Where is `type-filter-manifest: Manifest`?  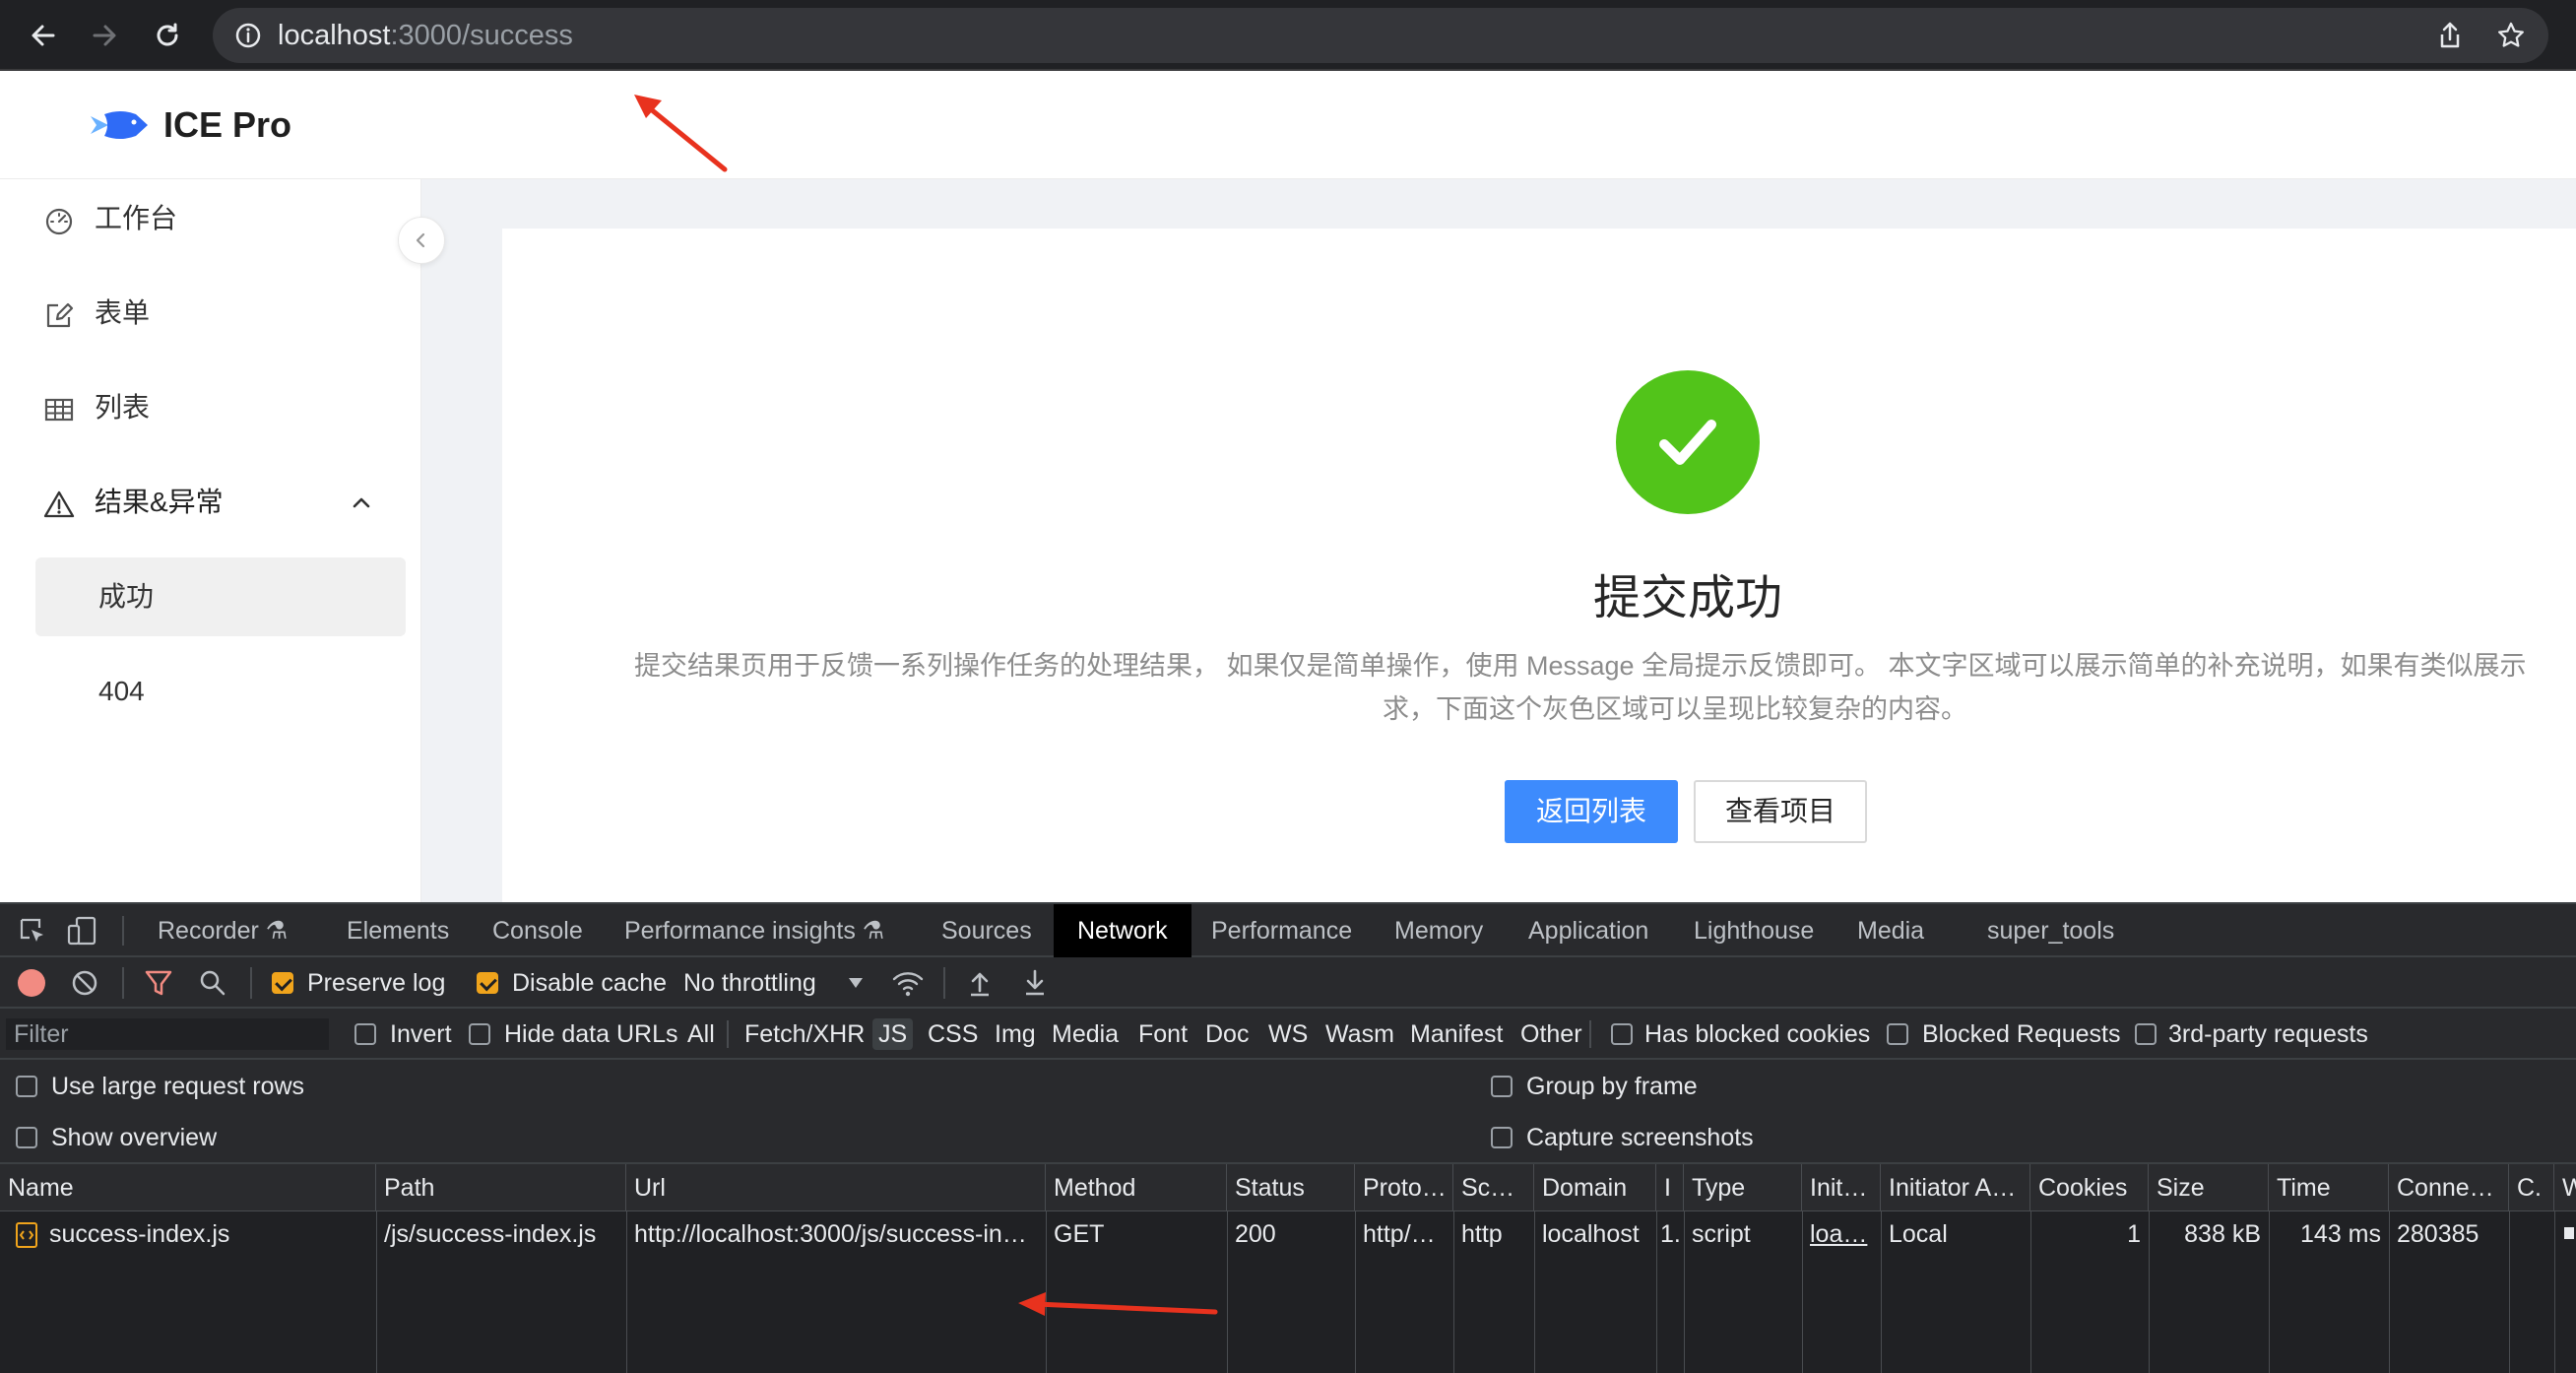 type-filter-manifest: Manifest is located at coordinates (1456, 1034).